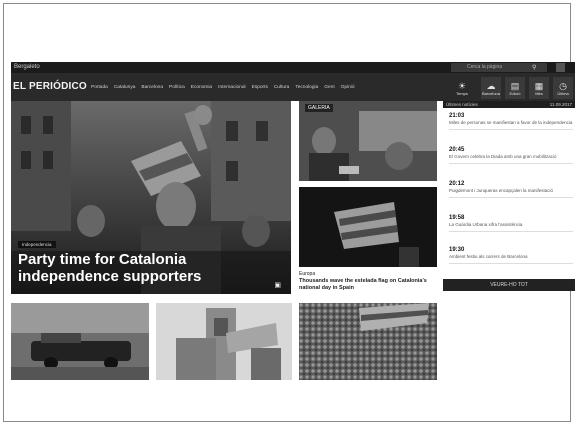 The height and width of the screenshot is (427, 576). I want to click on nav-link: Opinió, so click(348, 87).